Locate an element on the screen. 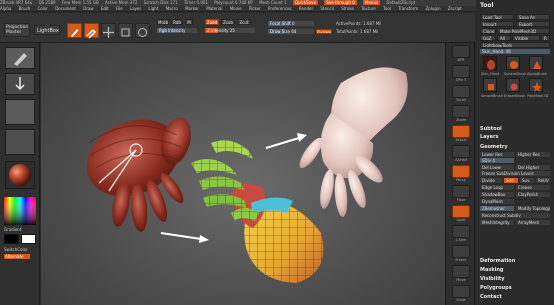  menu-stroke: Stroke is located at coordinates (347, 8).